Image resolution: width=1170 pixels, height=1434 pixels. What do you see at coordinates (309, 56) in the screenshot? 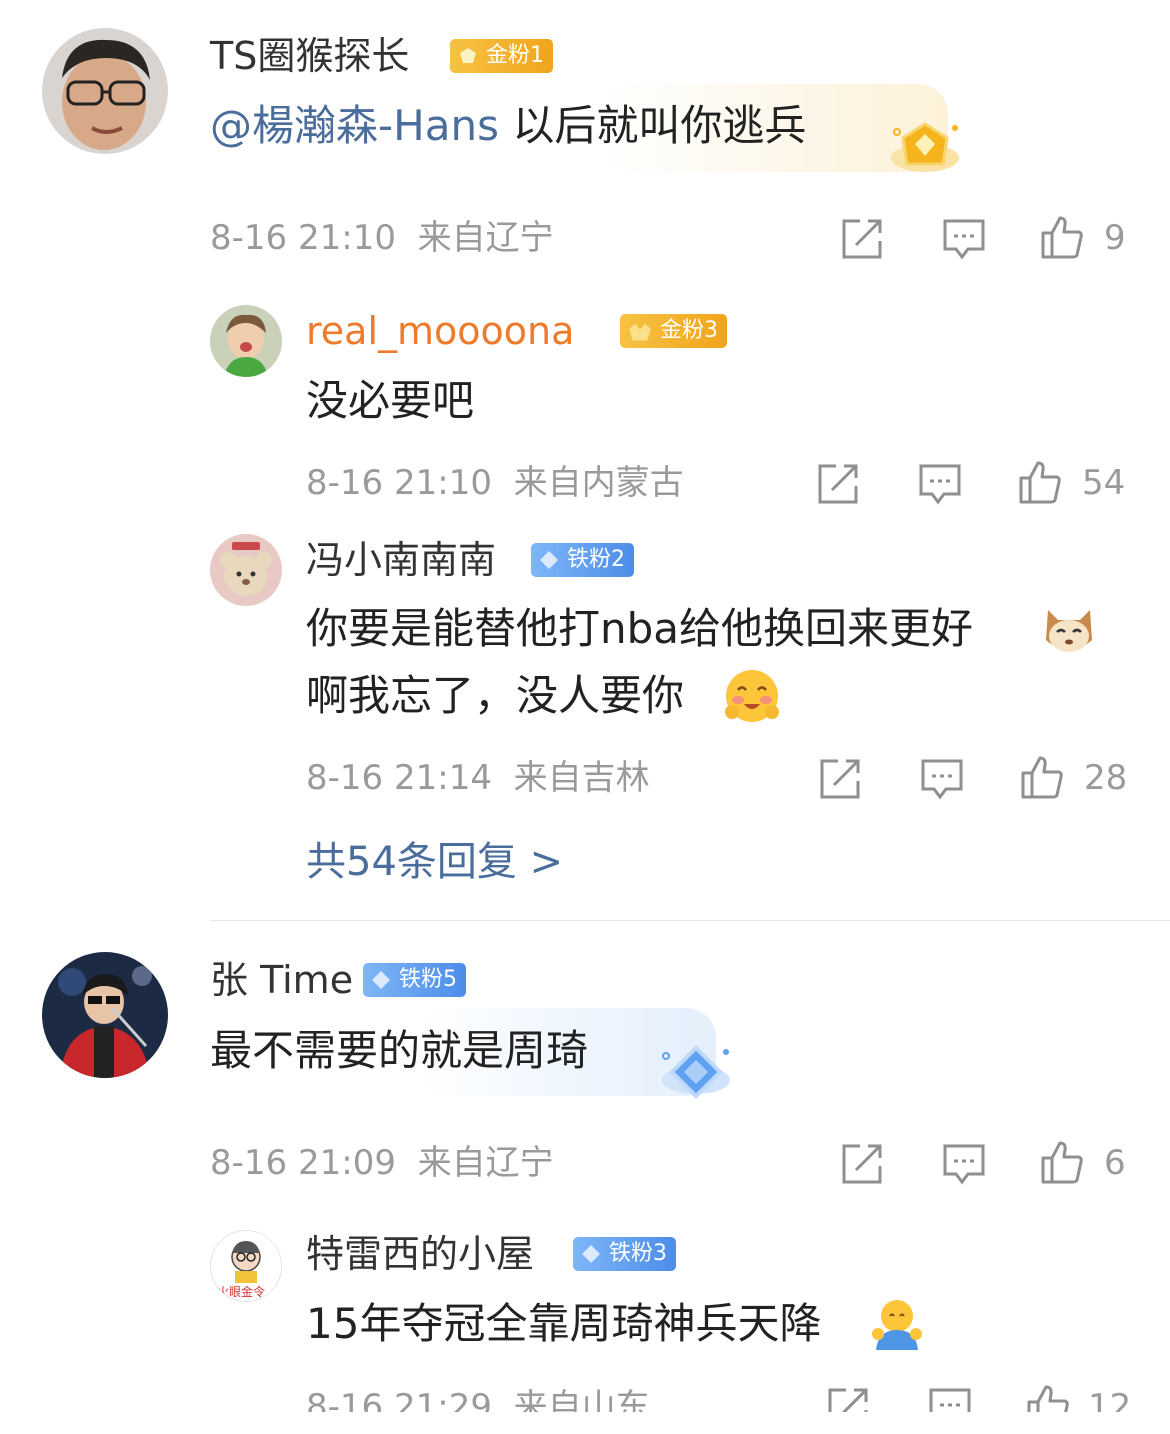
I see `username: TS圈猴探长` at bounding box center [309, 56].